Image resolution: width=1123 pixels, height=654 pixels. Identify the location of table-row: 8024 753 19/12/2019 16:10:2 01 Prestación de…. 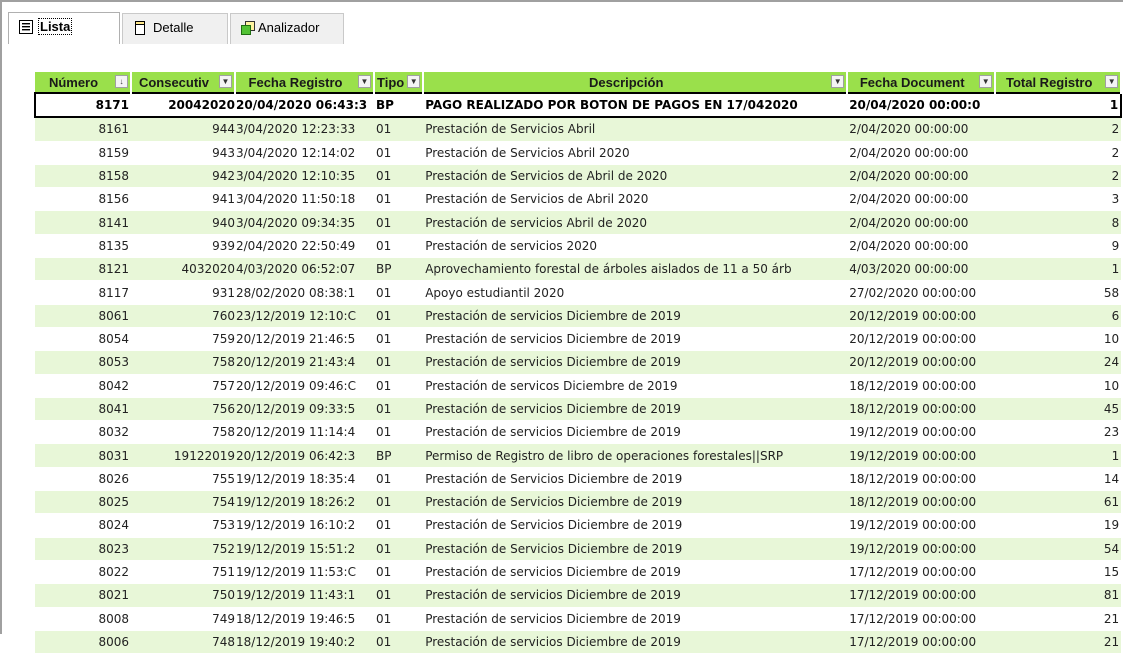
(578, 525).